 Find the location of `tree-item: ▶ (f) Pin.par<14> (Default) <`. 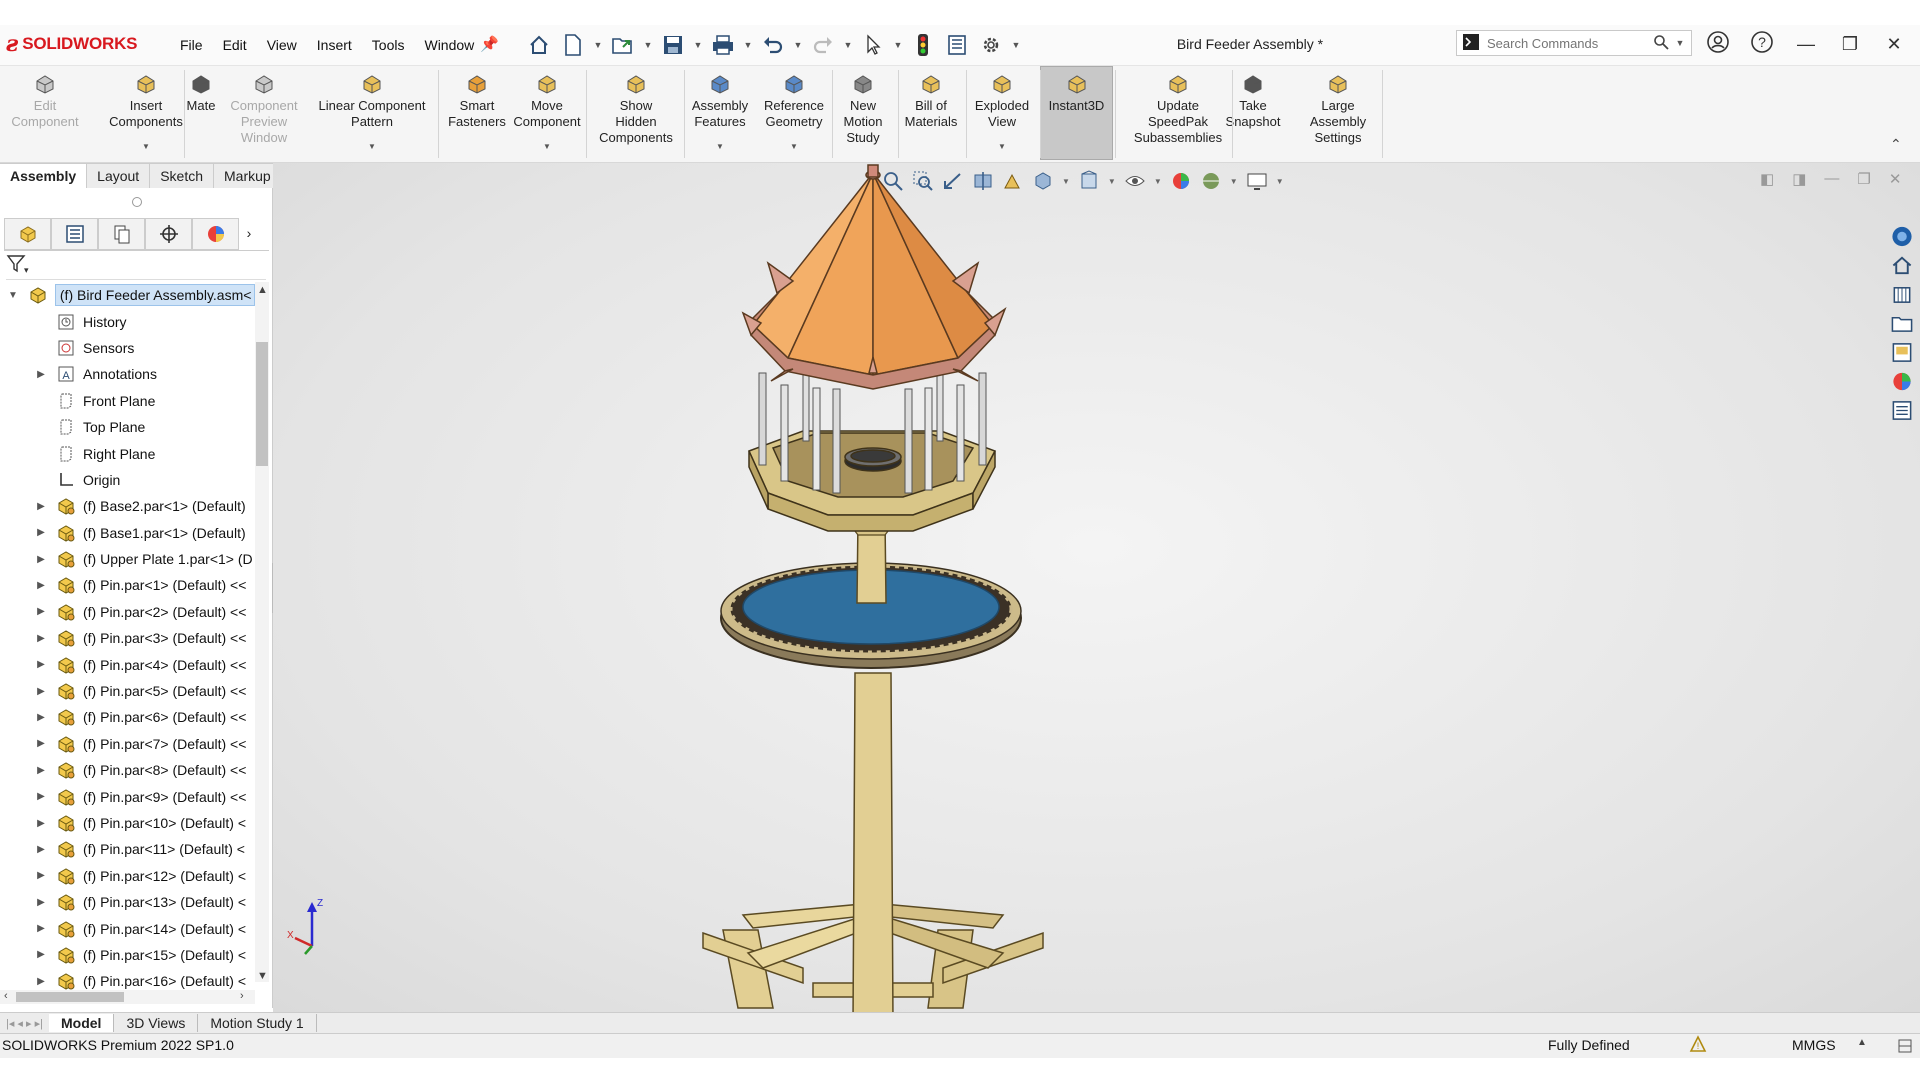

tree-item: ▶ (f) Pin.par<14> (Default) < is located at coordinates (127, 928).